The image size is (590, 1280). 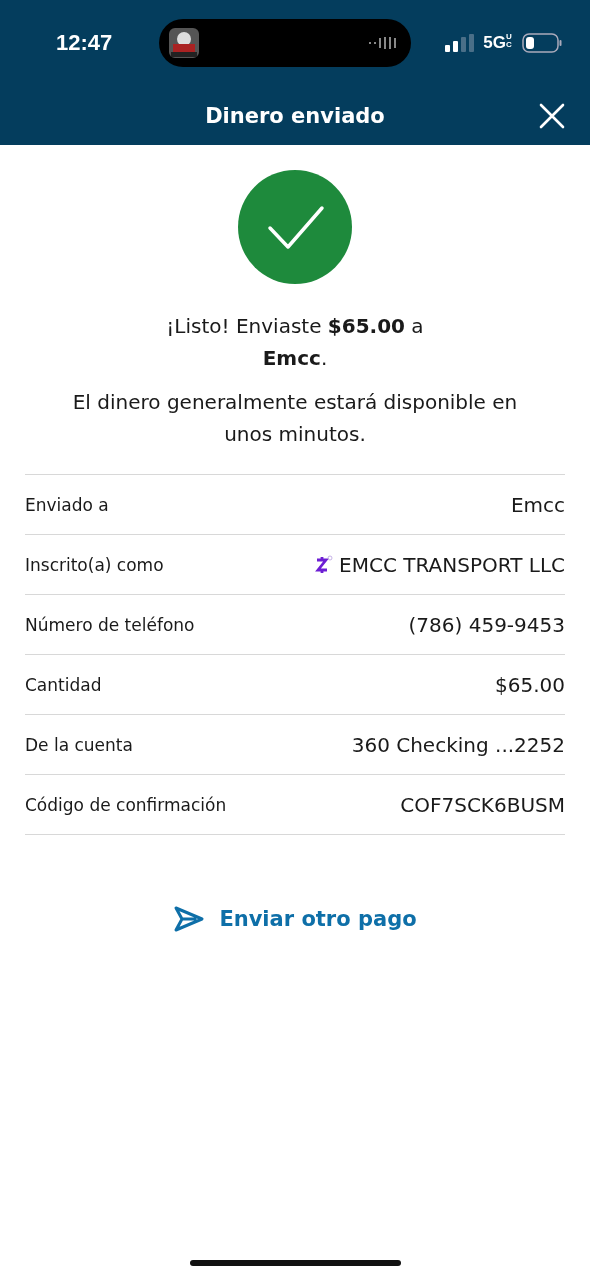 I want to click on detail-label: De la cuenta, so click(x=79, y=744).